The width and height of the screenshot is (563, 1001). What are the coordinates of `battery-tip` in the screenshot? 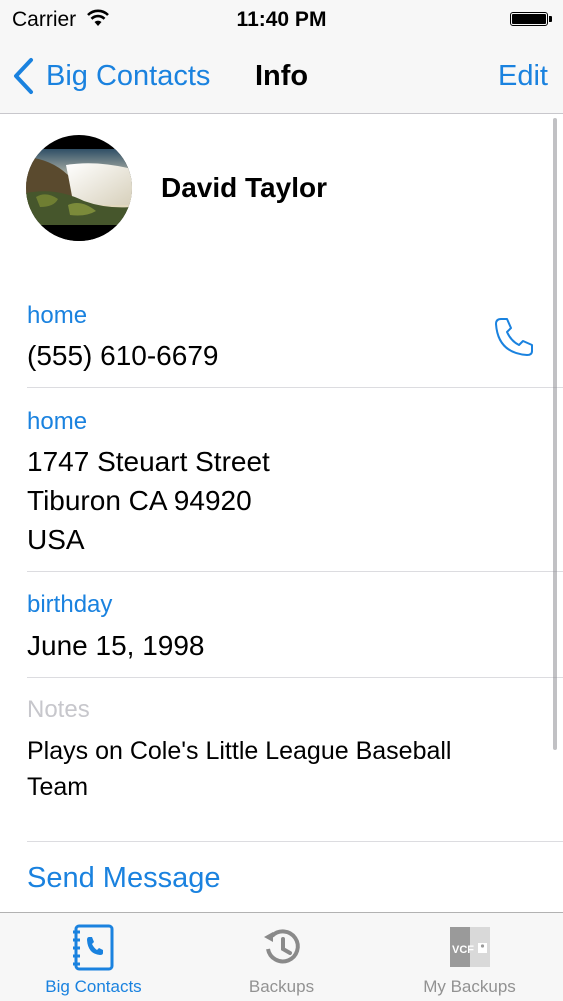 It's located at (550, 19).